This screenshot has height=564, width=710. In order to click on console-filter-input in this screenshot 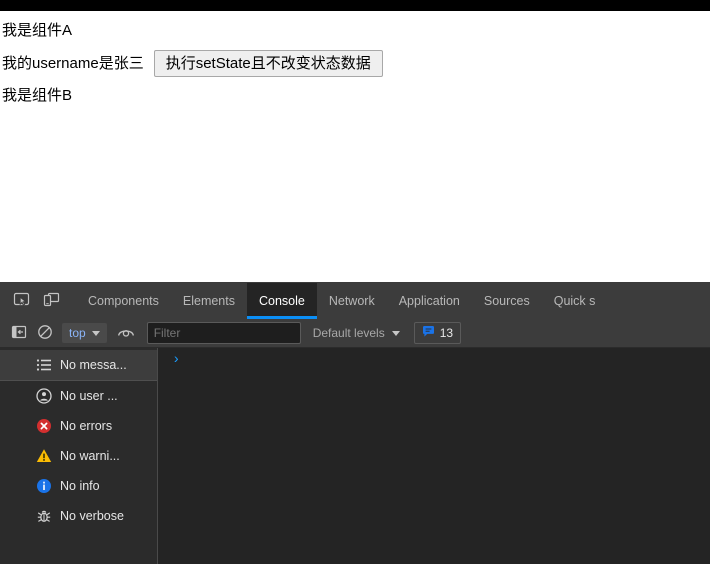, I will do `click(223, 333)`.